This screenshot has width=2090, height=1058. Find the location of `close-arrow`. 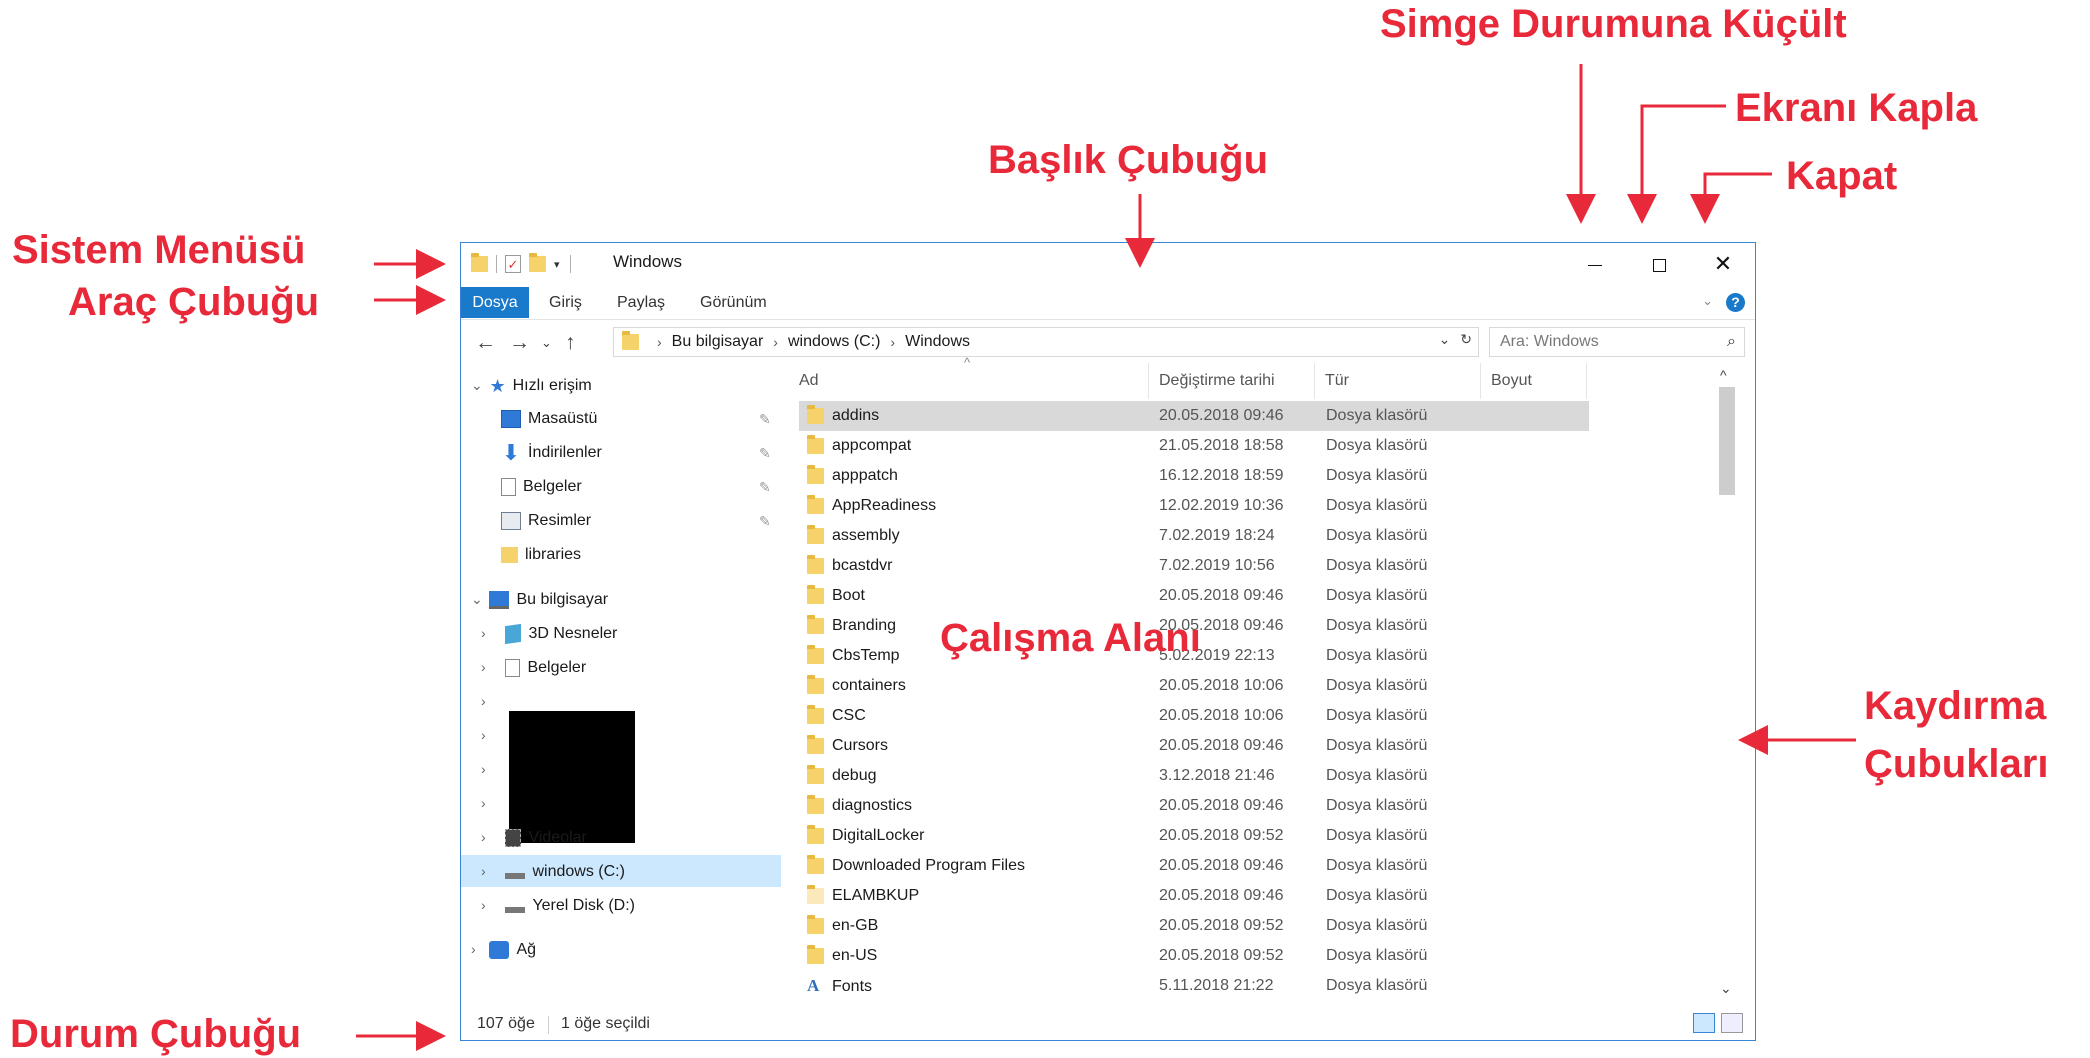

close-arrow is located at coordinates (1731, 198).